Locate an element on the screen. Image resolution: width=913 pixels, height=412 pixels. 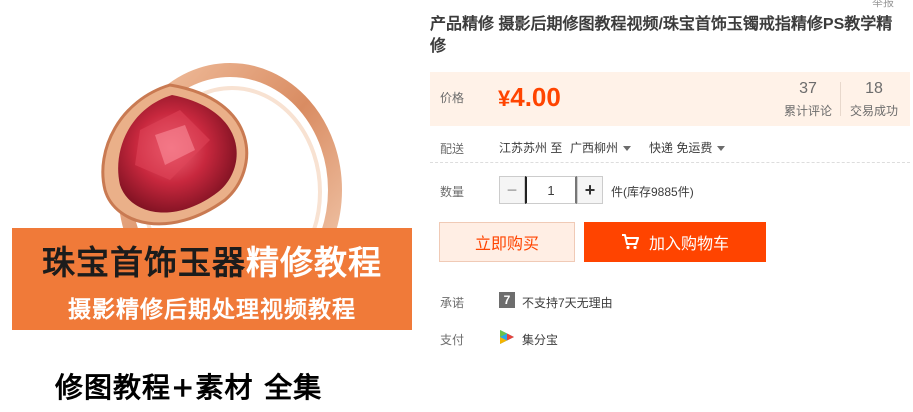
banner-headline: 珠宝首饰玉器精修教程 is located at coordinates (212, 260).